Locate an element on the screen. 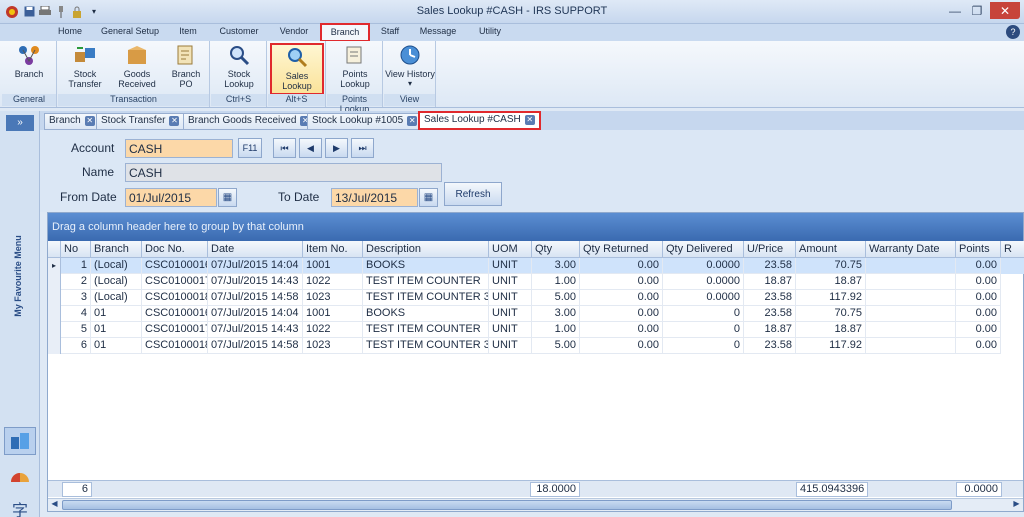 The image size is (1024, 517). cell-qty: 5.00 is located at coordinates (556, 346).